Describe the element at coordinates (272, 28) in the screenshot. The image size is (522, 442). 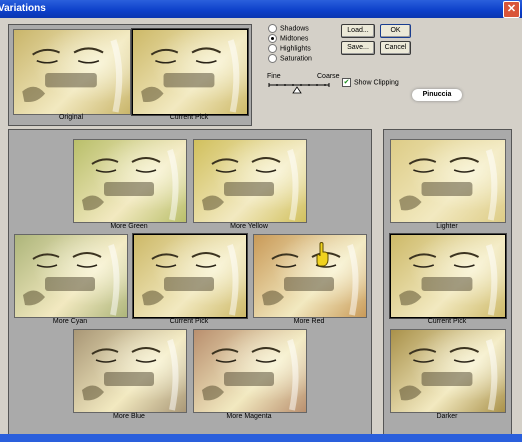
I see `radio-circle-shadows` at that location.